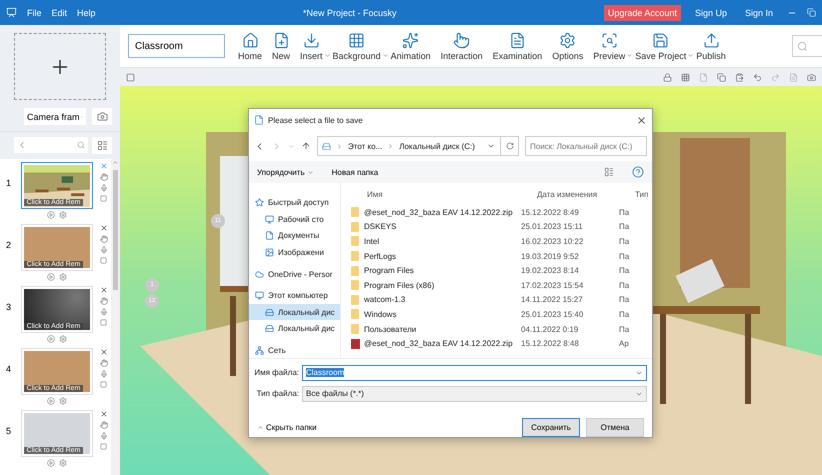 The image size is (822, 475). Describe the element at coordinates (436, 329) in the screenshot. I see `file-name: Пользователи` at that location.